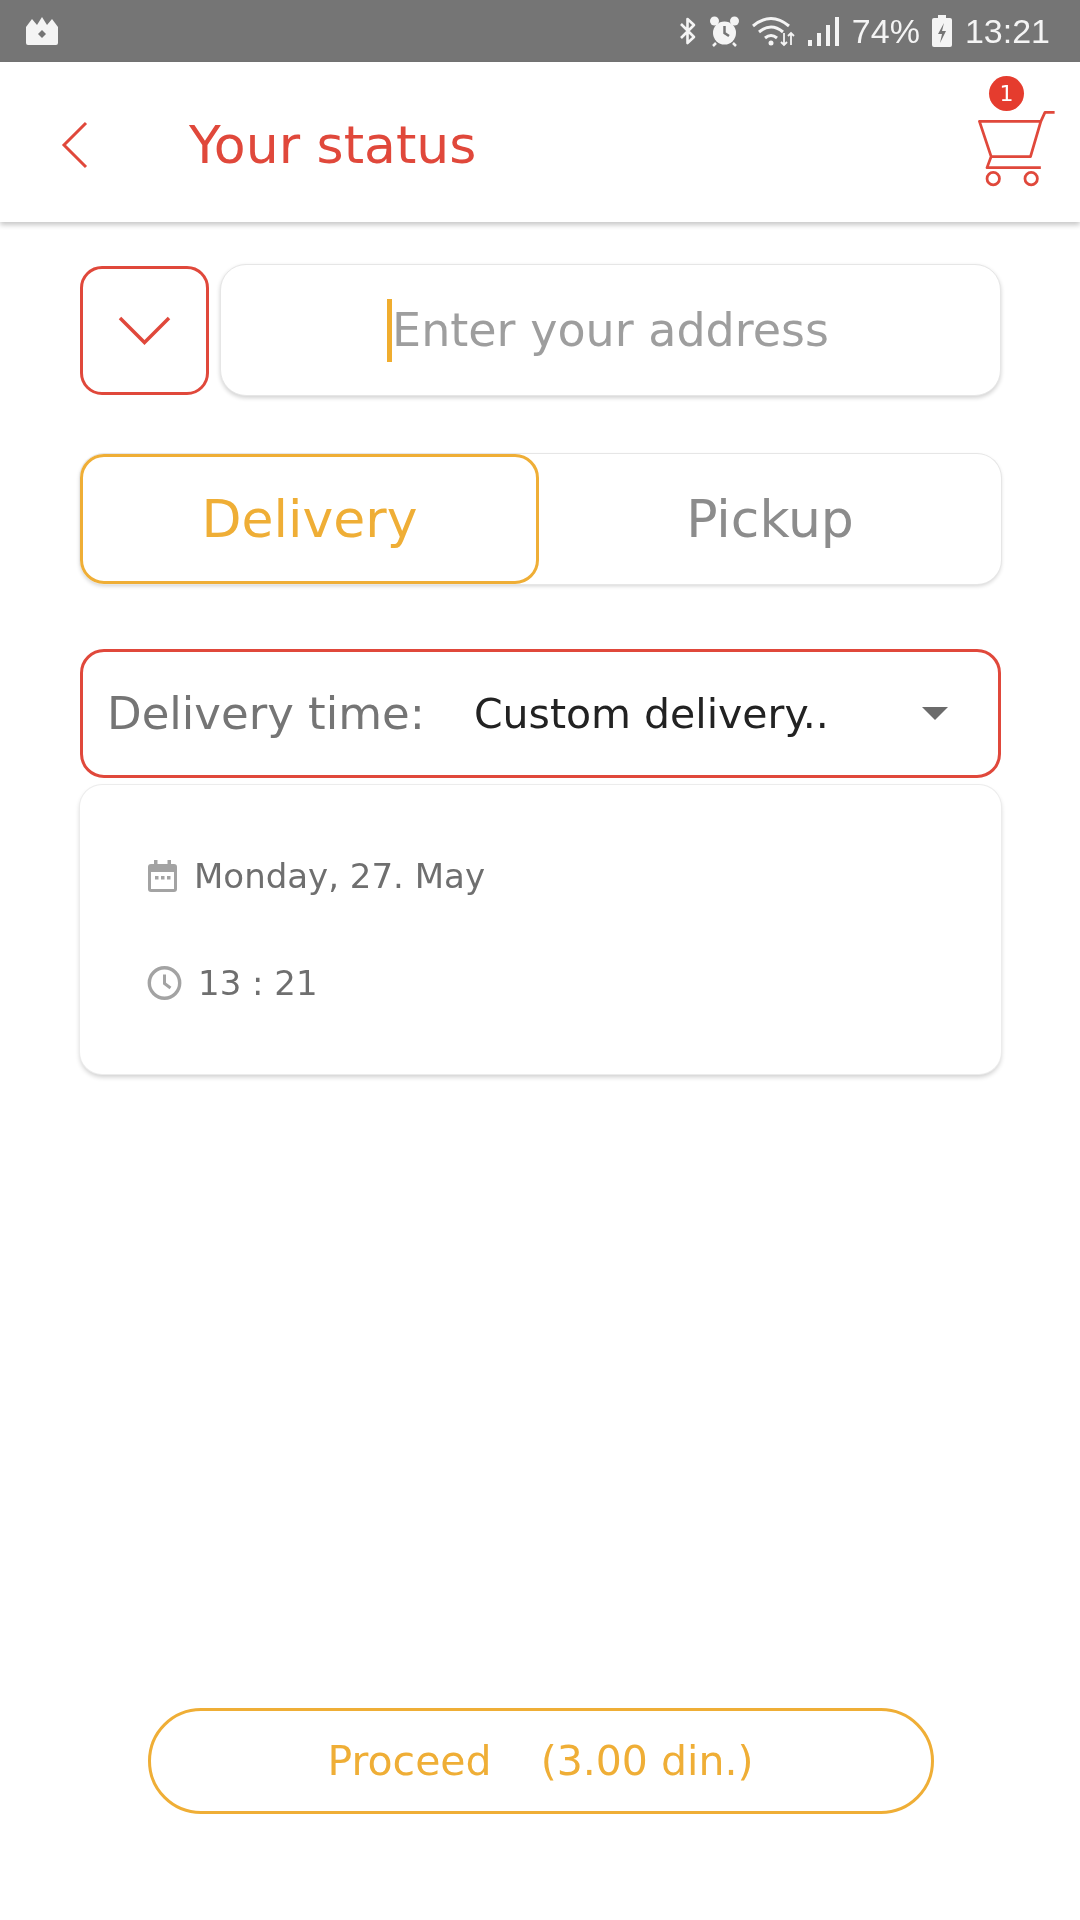 This screenshot has height=1920, width=1080. What do you see at coordinates (651, 713) in the screenshot?
I see `delivery-time-value: Custom delivery..` at bounding box center [651, 713].